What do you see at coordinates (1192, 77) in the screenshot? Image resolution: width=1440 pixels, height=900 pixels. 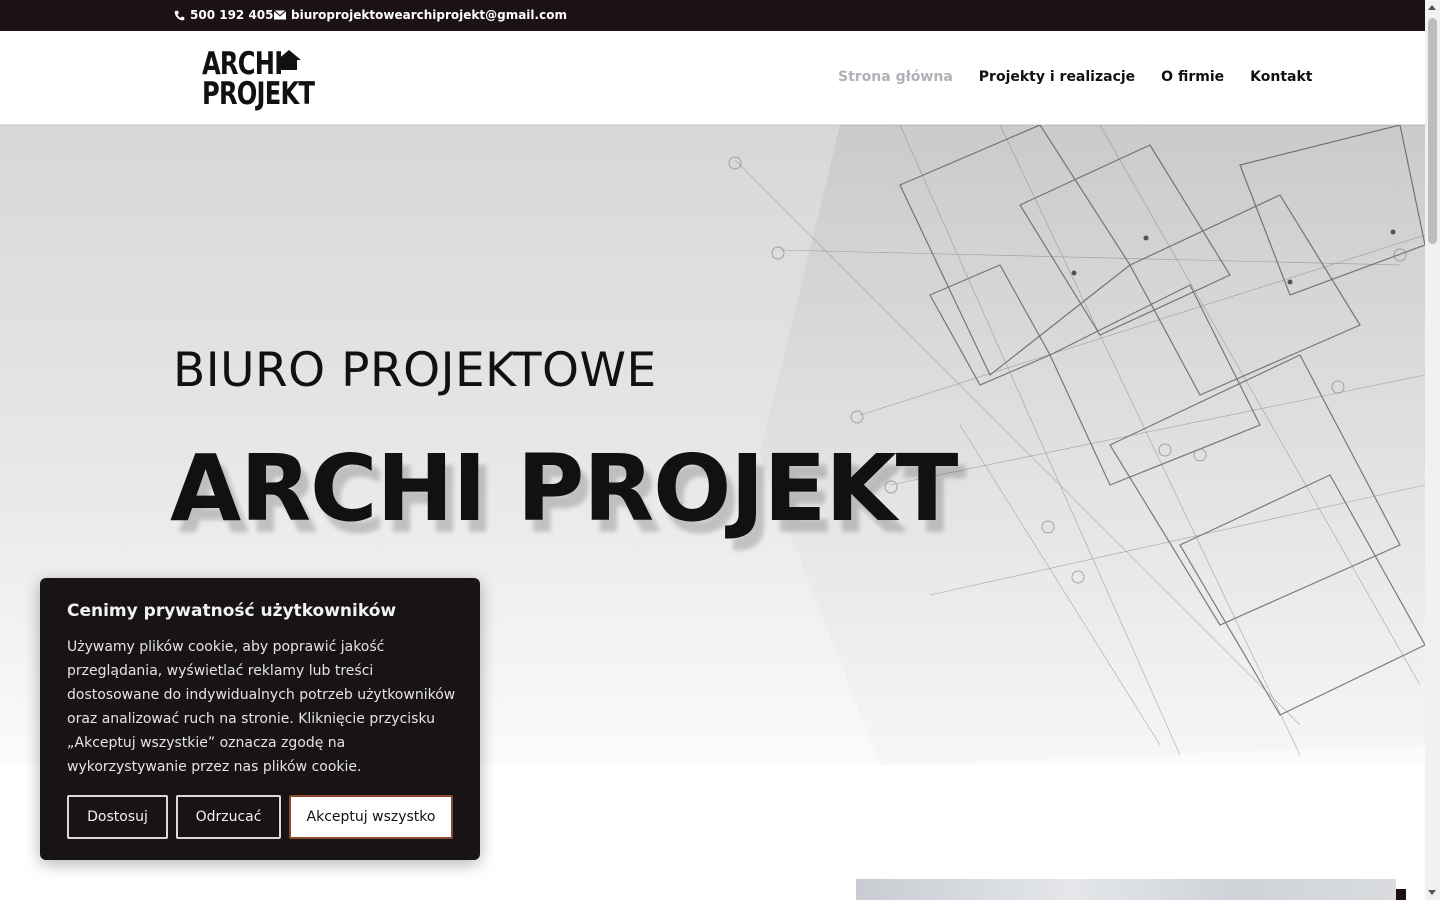 I see `nav-item-about: O firmie` at bounding box center [1192, 77].